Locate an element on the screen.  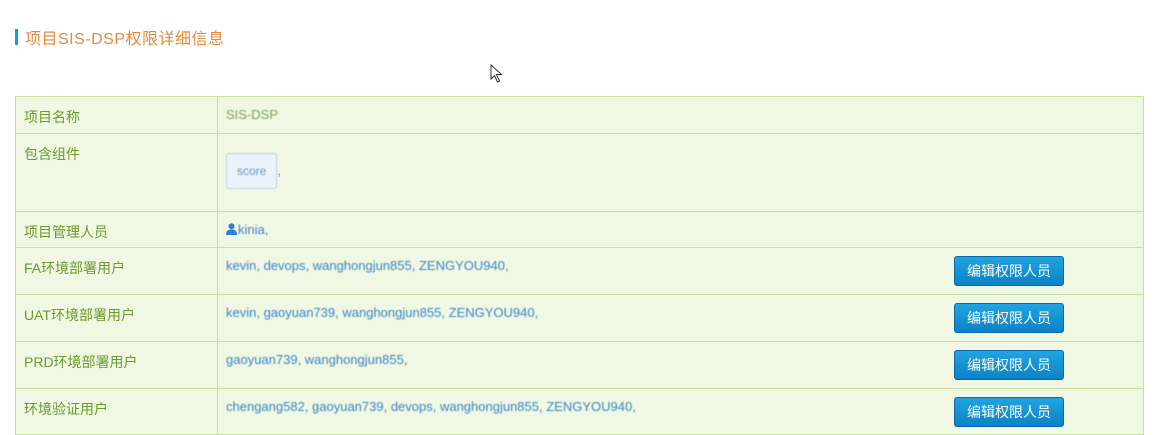
project-name-value: SIS-DSP is located at coordinates (252, 114).